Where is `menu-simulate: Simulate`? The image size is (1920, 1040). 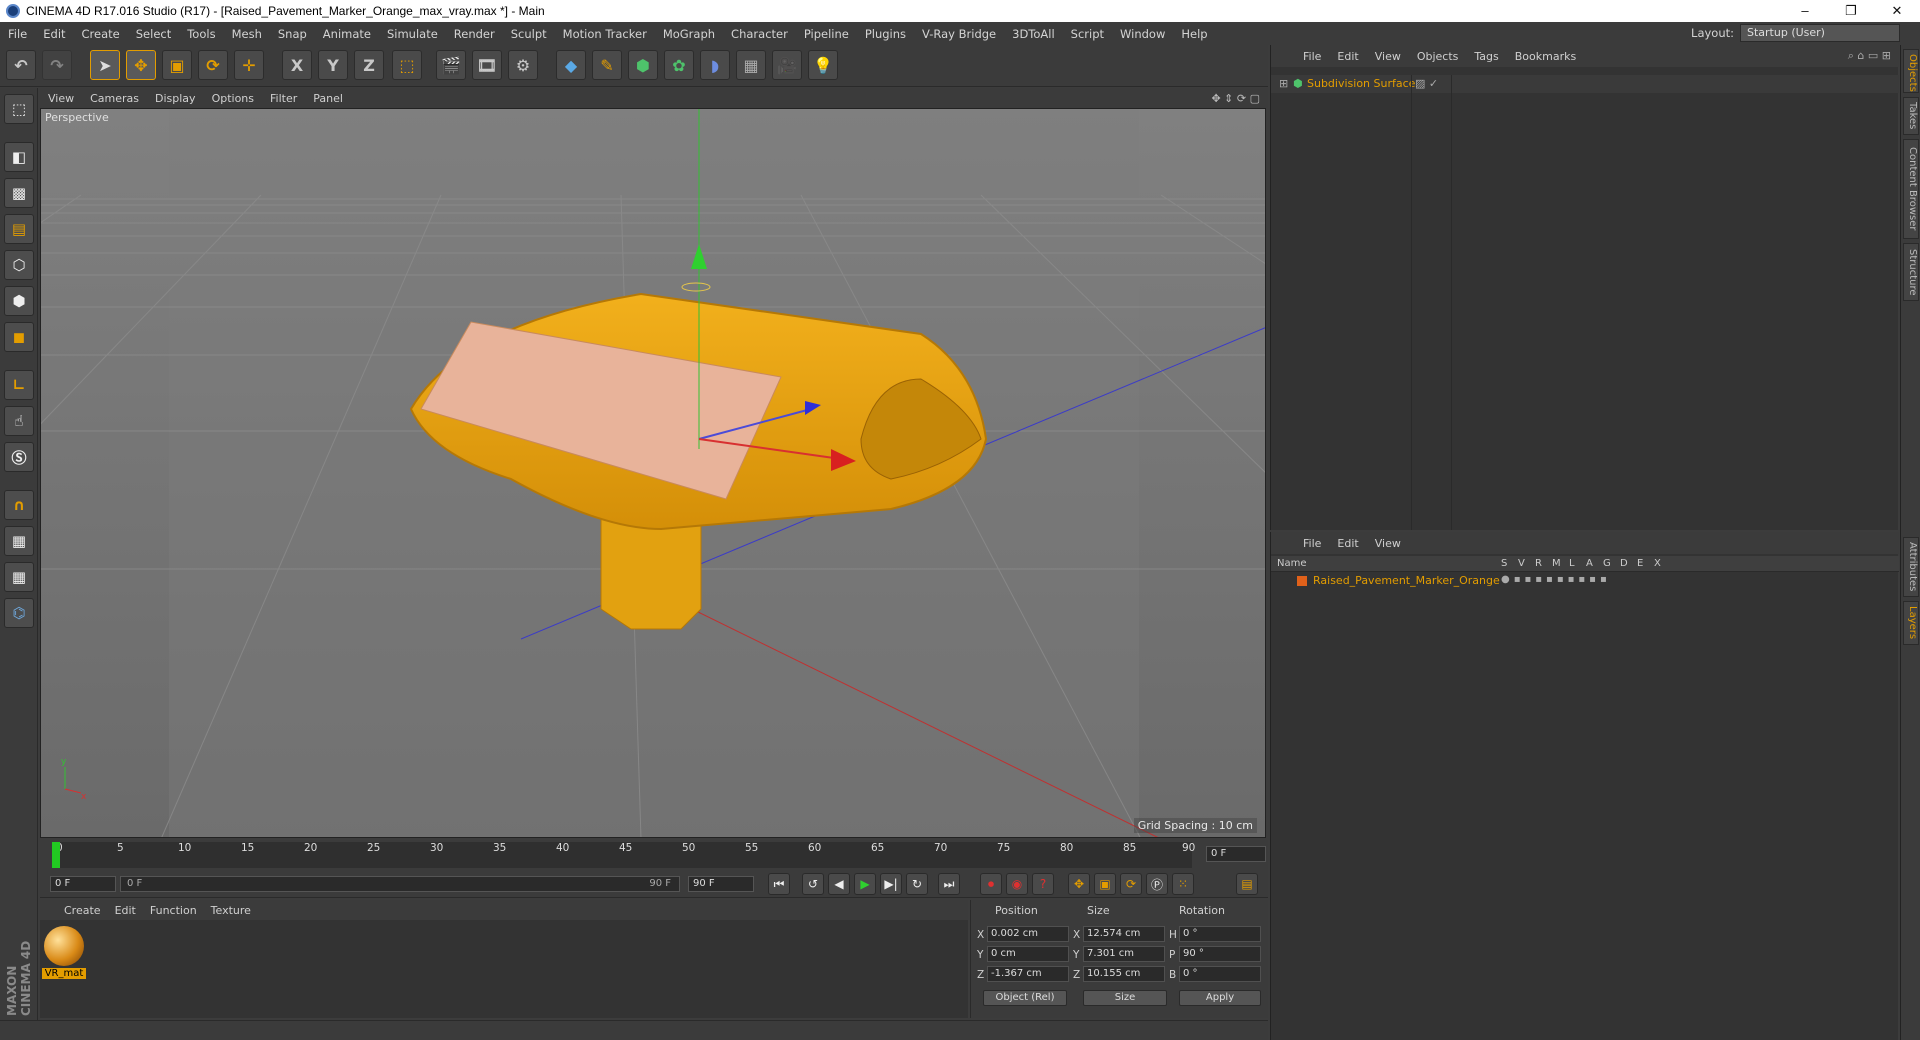 menu-simulate: Simulate is located at coordinates (412, 34).